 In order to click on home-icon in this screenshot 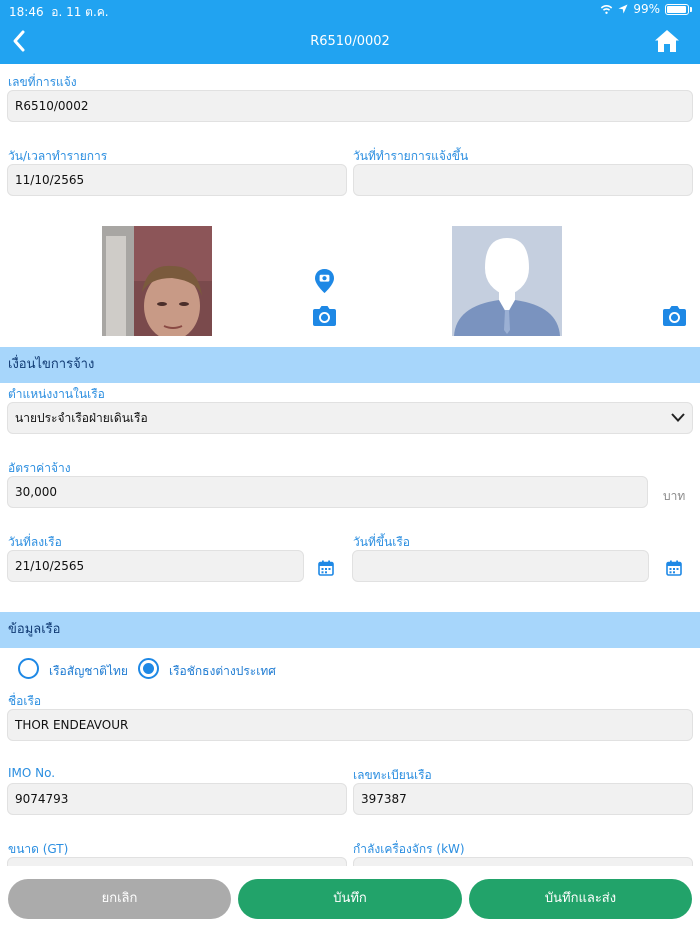, I will do `click(667, 41)`.